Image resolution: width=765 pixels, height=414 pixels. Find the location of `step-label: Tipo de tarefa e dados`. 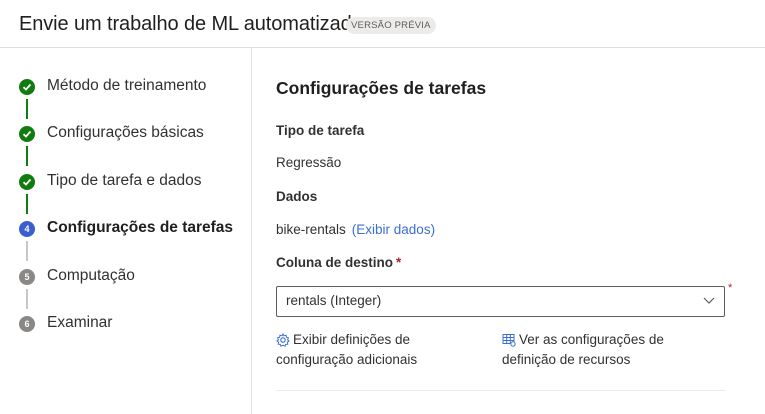

step-label: Tipo de tarefa e dados is located at coordinates (124, 180).